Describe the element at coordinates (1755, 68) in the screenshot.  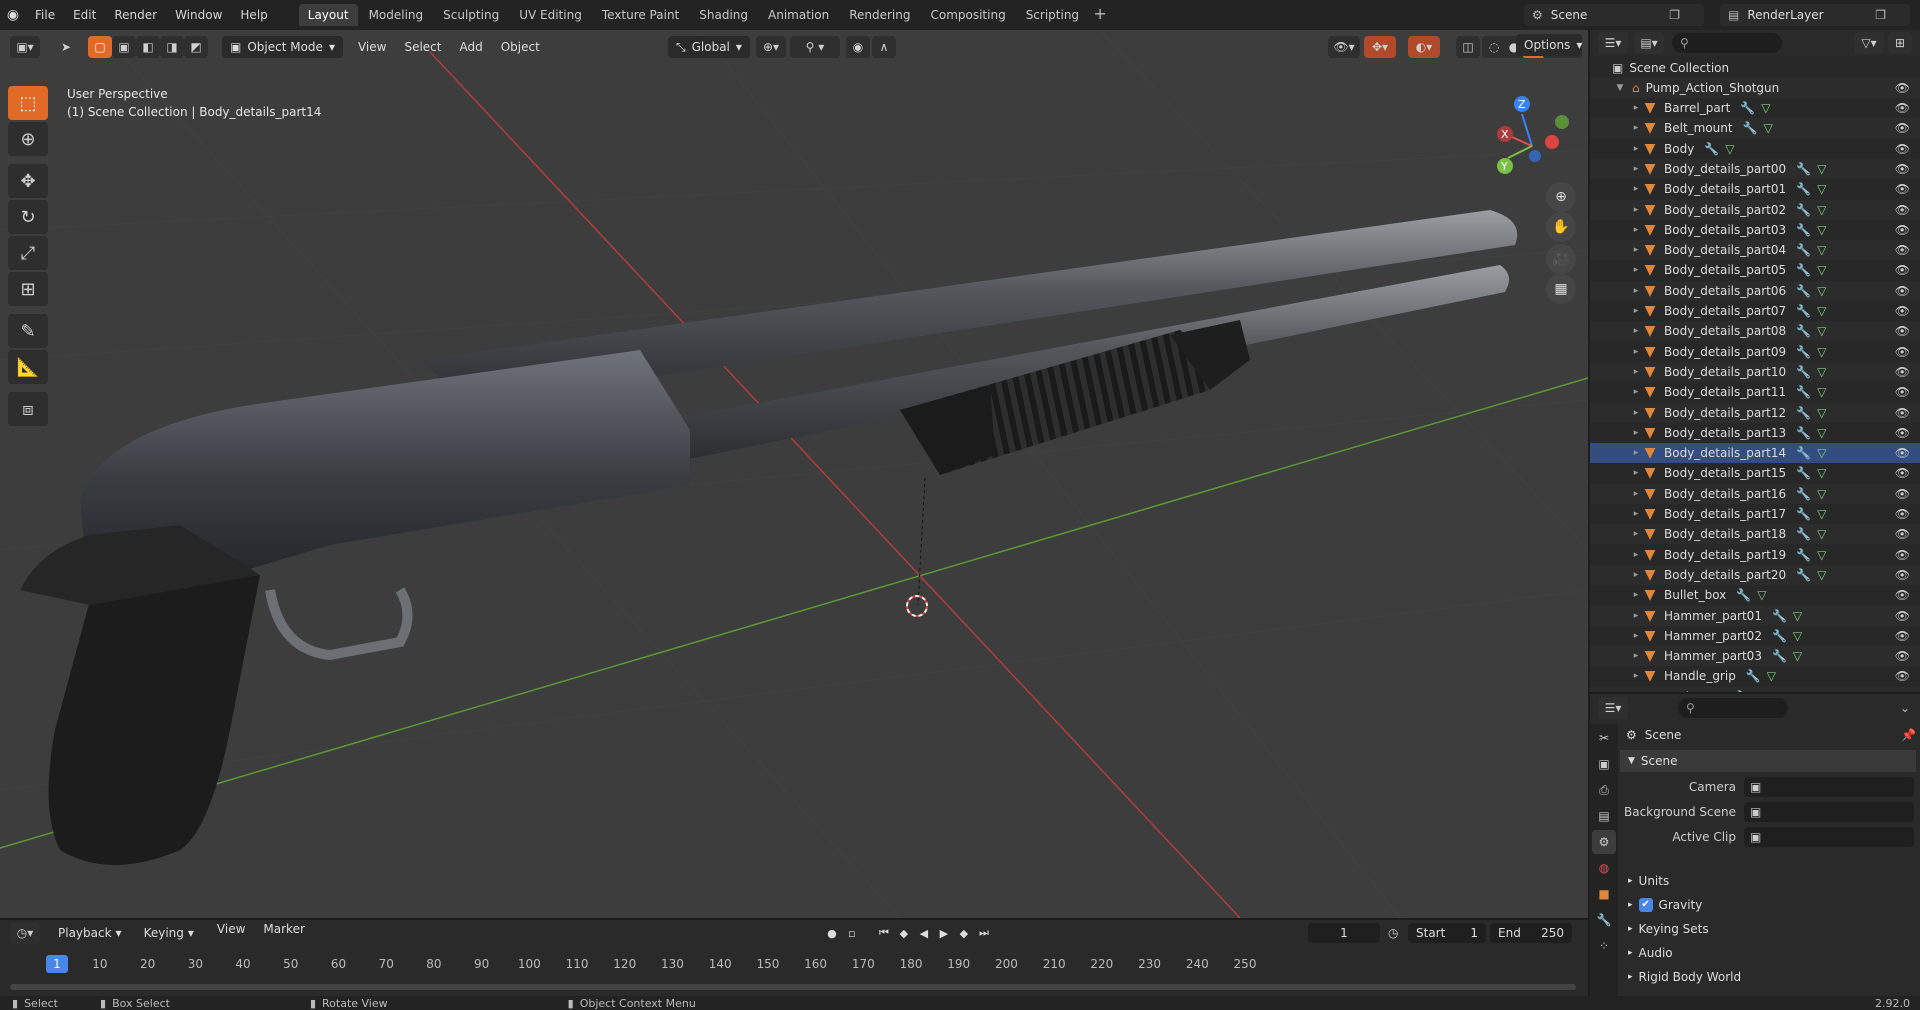
I see `scene-collection-row: ▣ Scene Collection` at that location.